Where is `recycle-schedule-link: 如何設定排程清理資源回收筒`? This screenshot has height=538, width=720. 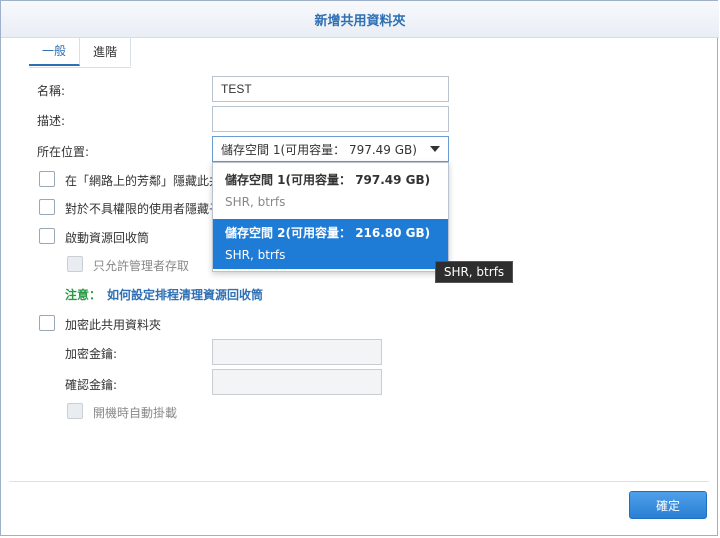 recycle-schedule-link: 如何設定排程清理資源回收筒 is located at coordinates (185, 295).